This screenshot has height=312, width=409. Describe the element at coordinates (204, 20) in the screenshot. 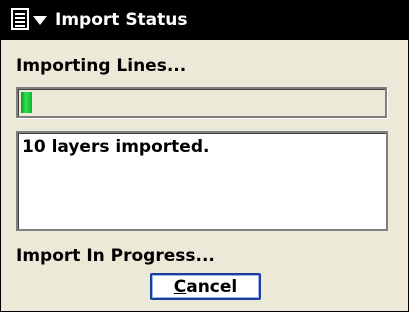

I see `title-bar: Import Status` at that location.